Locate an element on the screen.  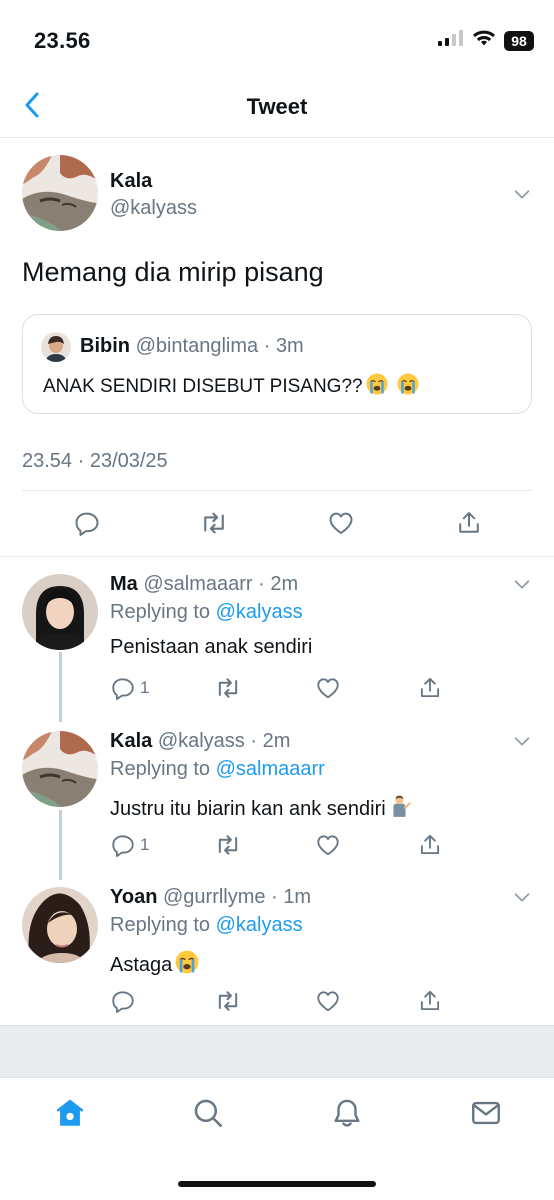
reply-header: Kala @kalyass · 2m is located at coordinates (200, 741).